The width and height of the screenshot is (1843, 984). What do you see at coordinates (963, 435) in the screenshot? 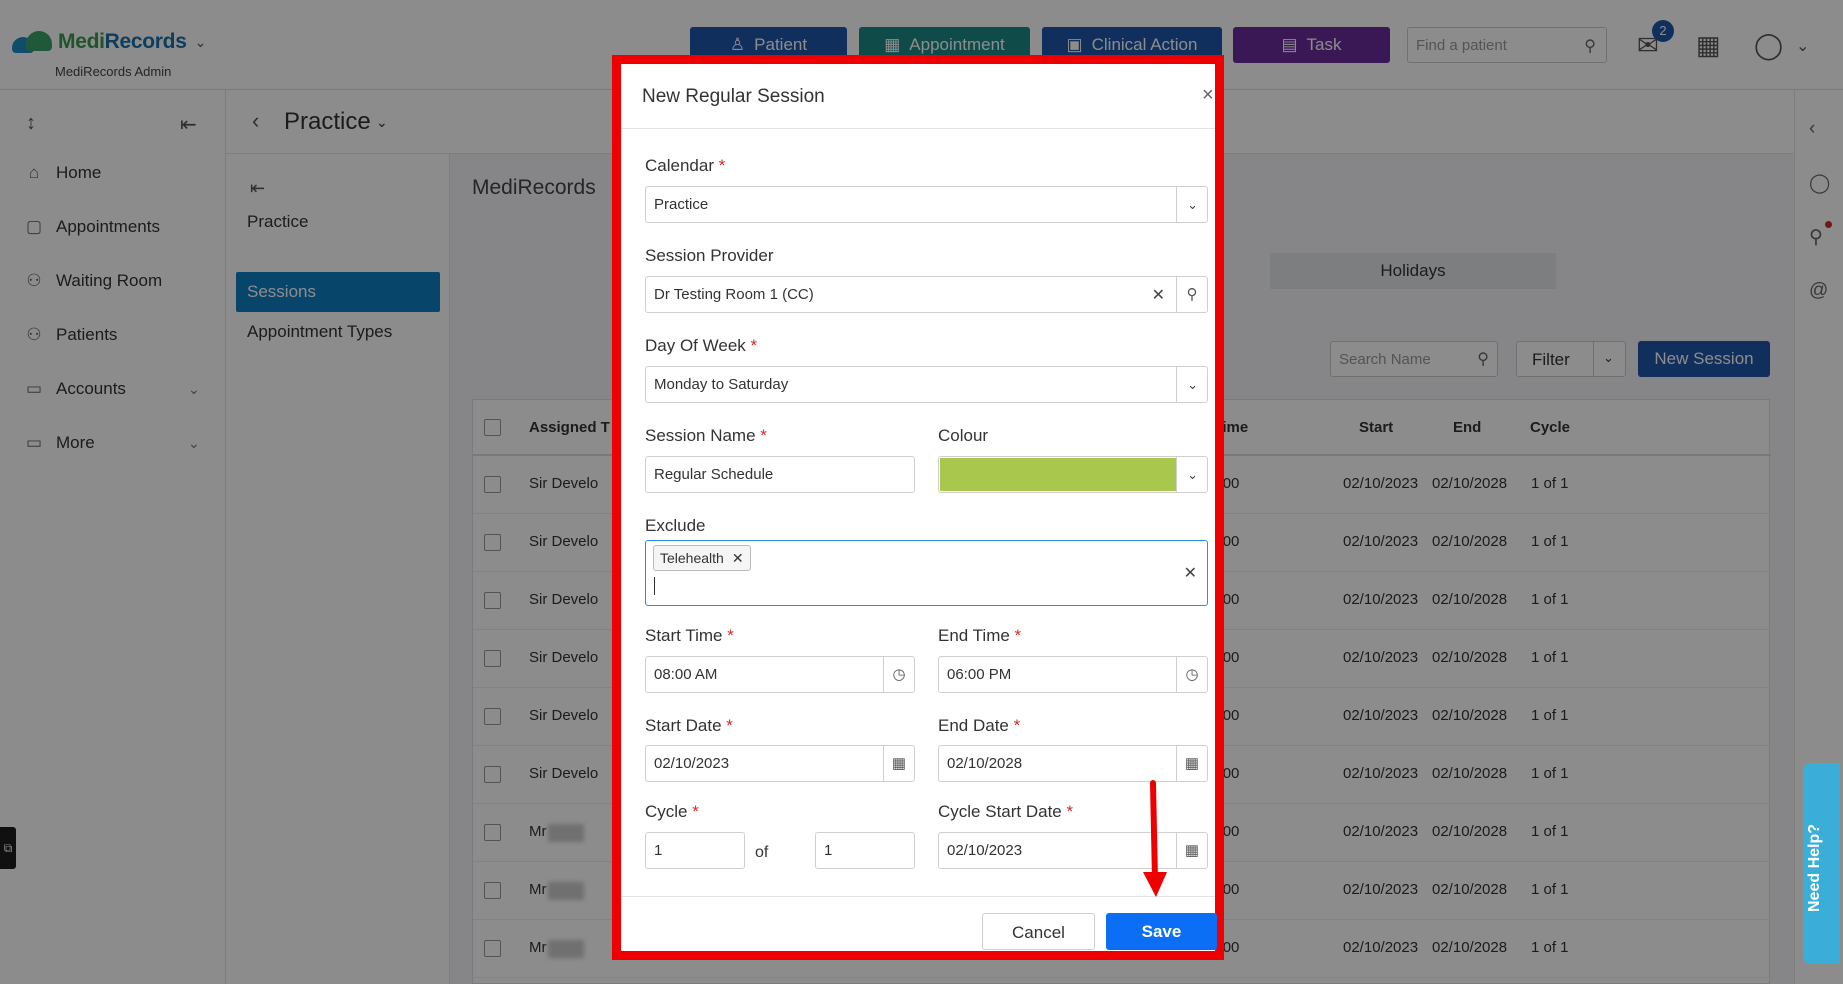
I see `colour-label: Colour` at bounding box center [963, 435].